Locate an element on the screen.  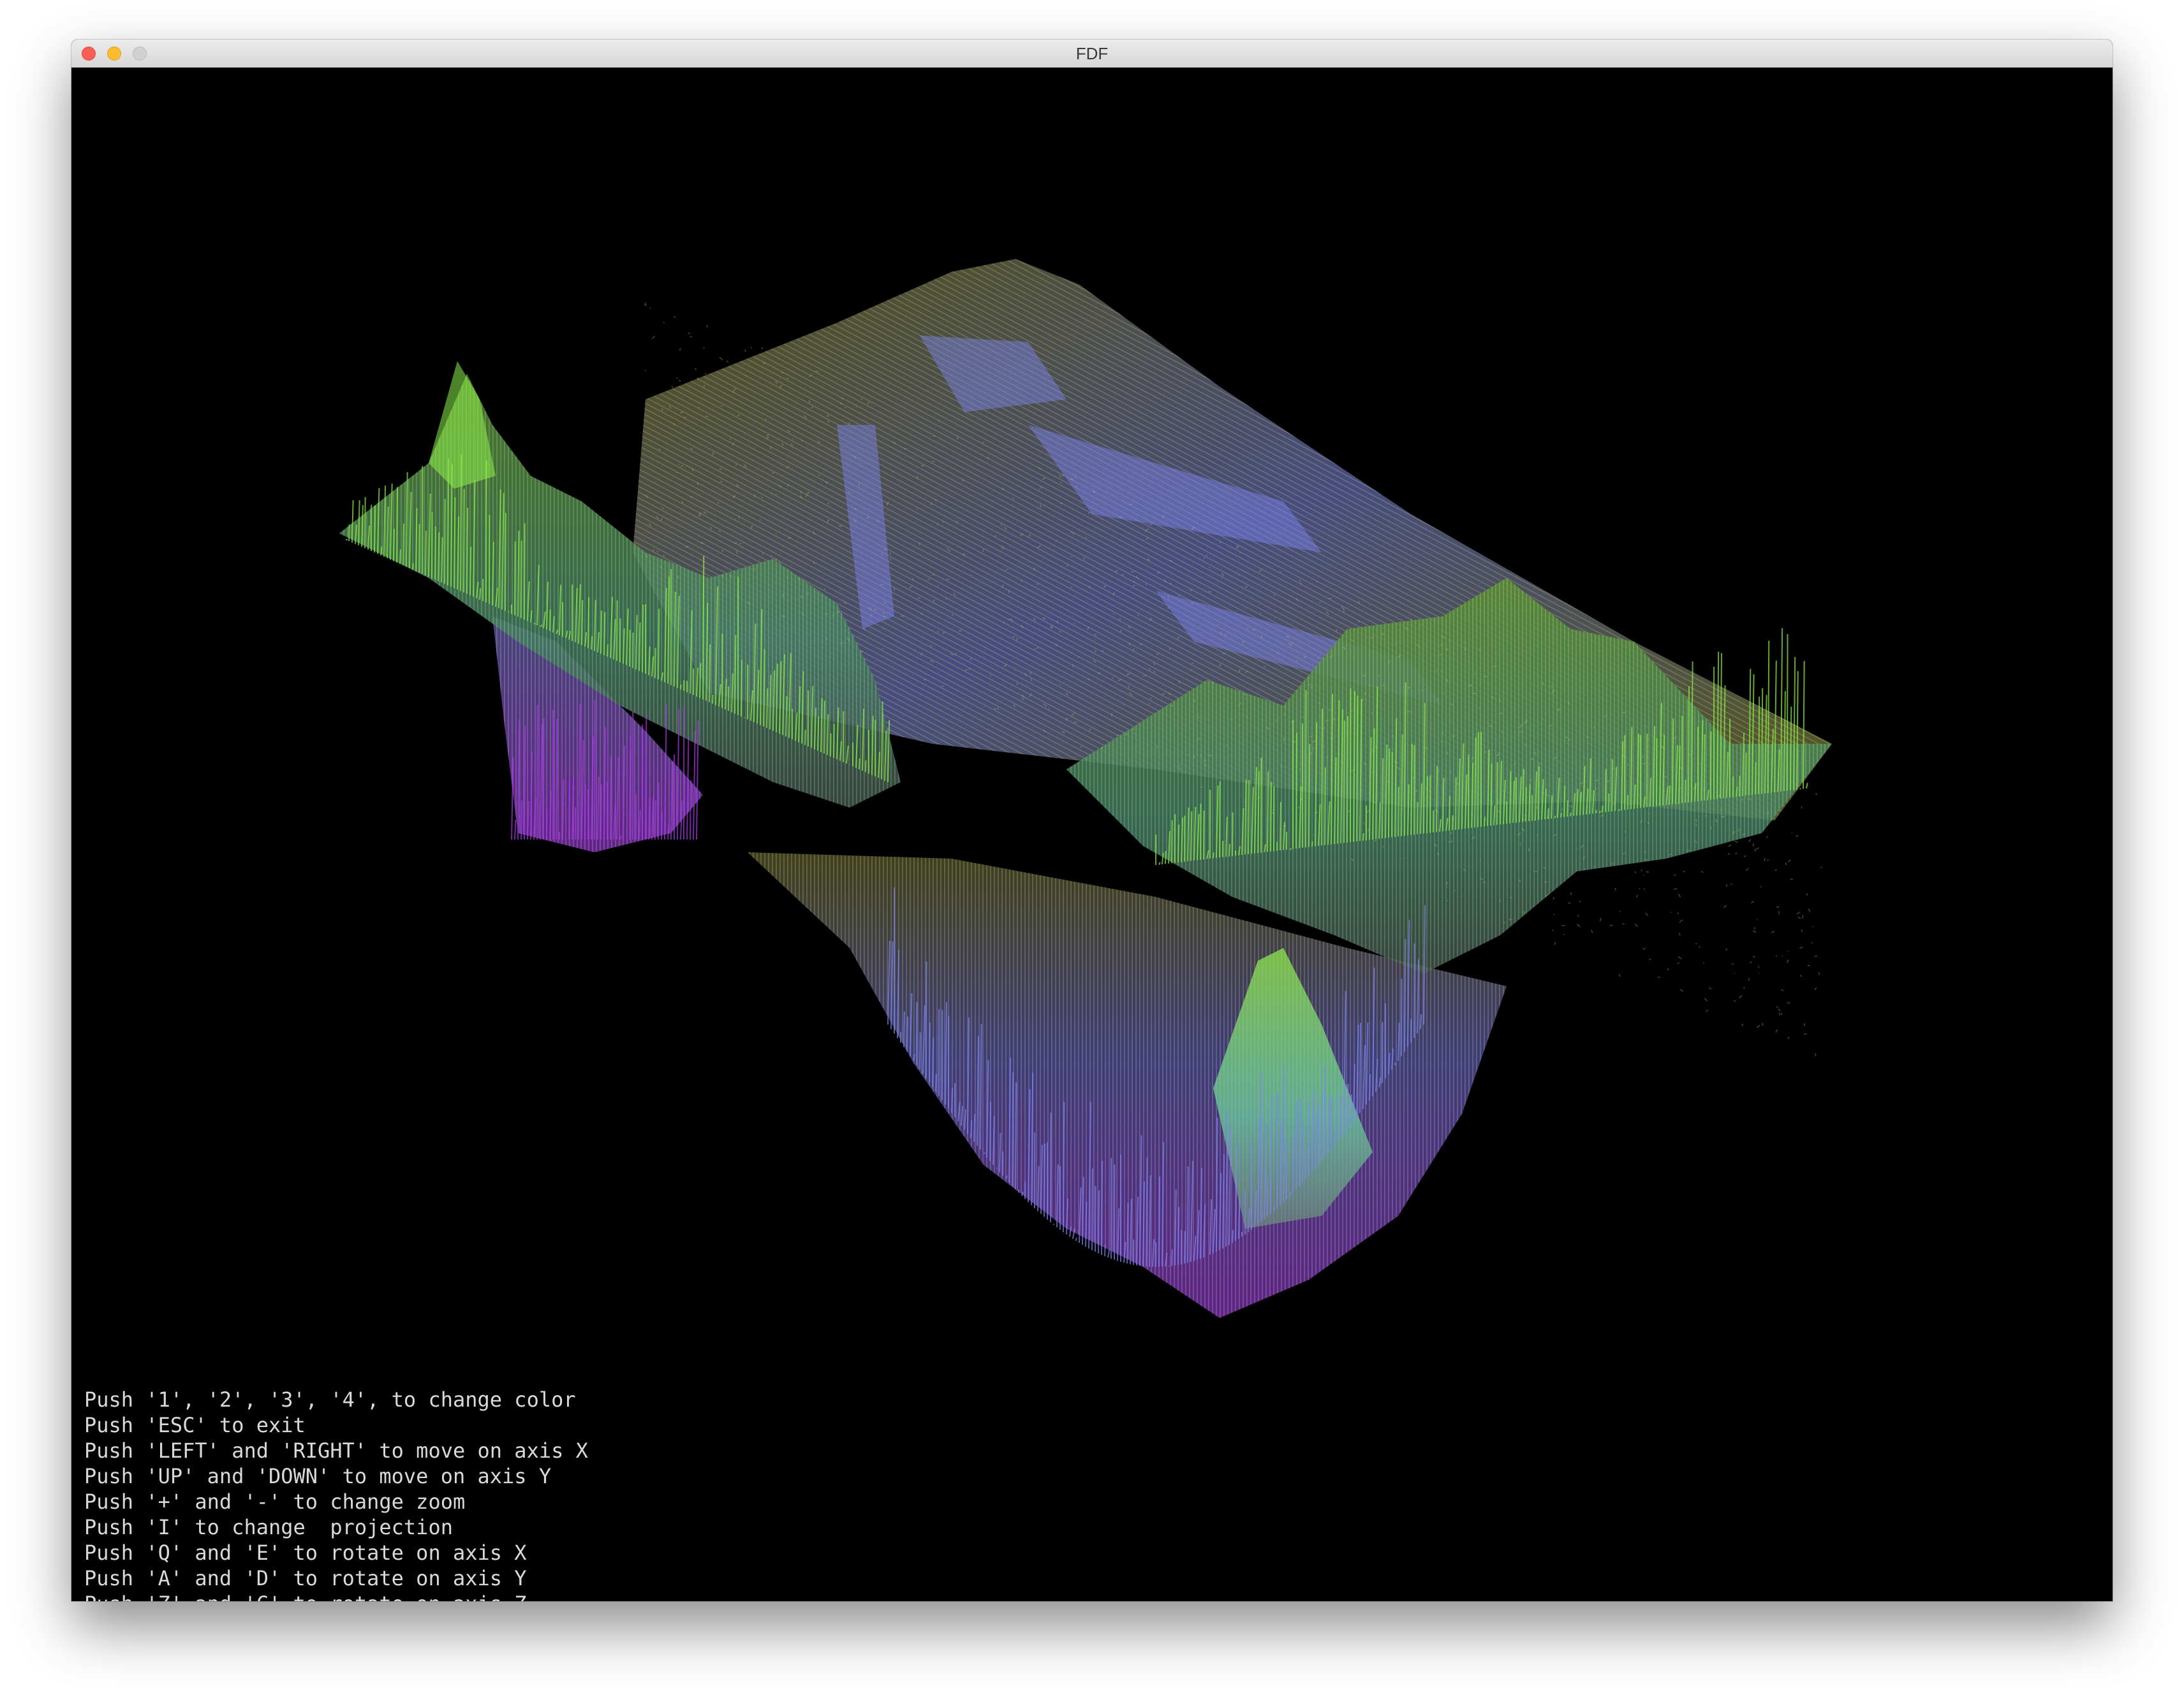
window-title: FDF is located at coordinates (1092, 54).